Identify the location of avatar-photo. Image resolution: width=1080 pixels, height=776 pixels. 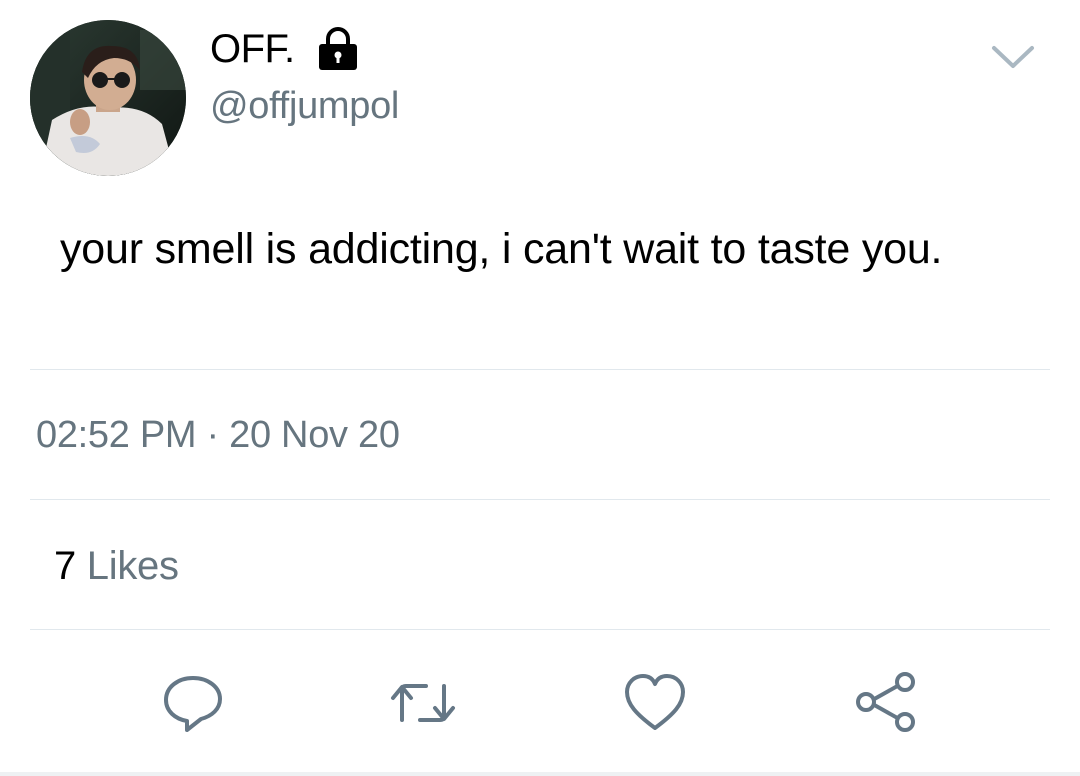
(108, 98).